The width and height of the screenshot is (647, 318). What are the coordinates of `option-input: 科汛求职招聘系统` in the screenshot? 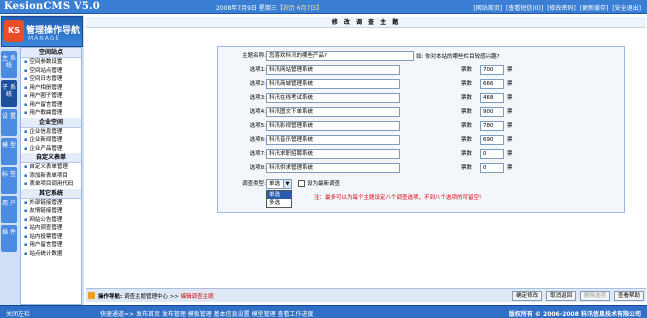 It's located at (333, 154).